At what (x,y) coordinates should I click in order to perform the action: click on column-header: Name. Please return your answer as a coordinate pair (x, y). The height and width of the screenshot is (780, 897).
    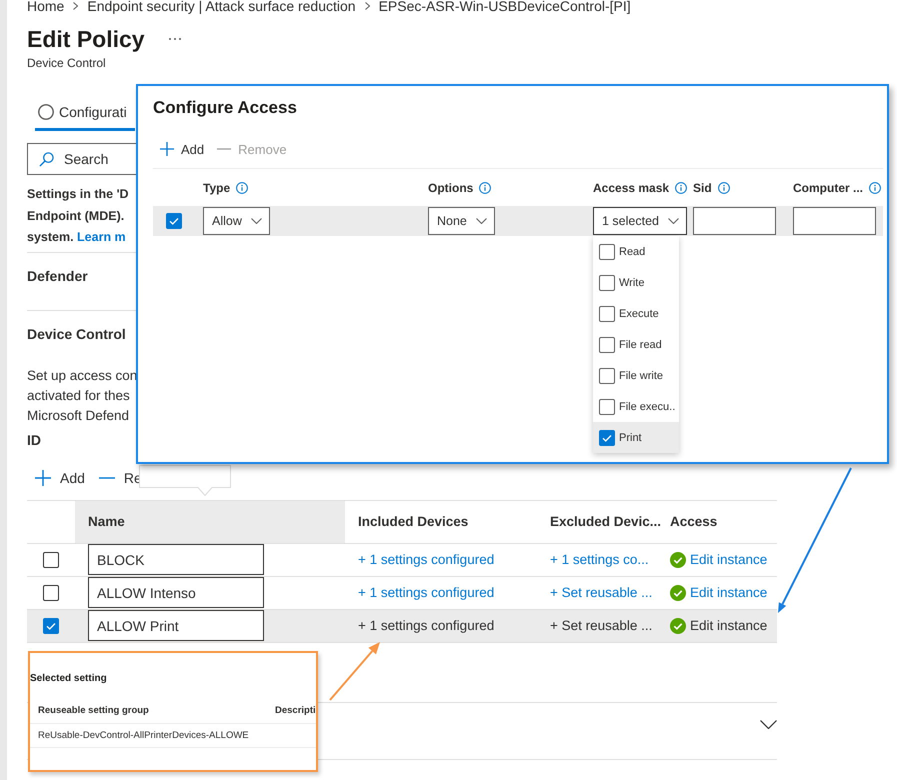
    Looking at the image, I should click on (210, 521).